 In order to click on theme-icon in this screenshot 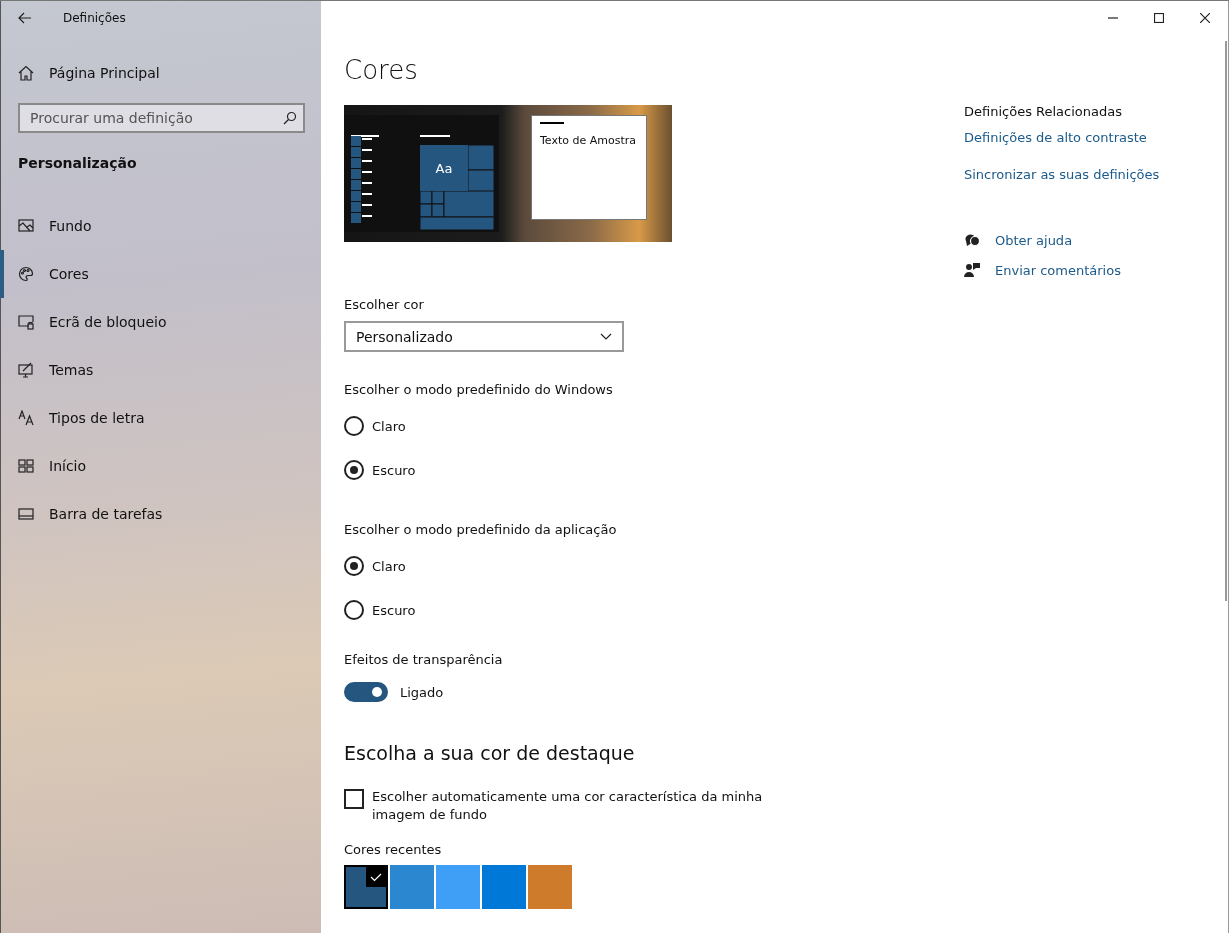, I will do `click(26, 370)`.